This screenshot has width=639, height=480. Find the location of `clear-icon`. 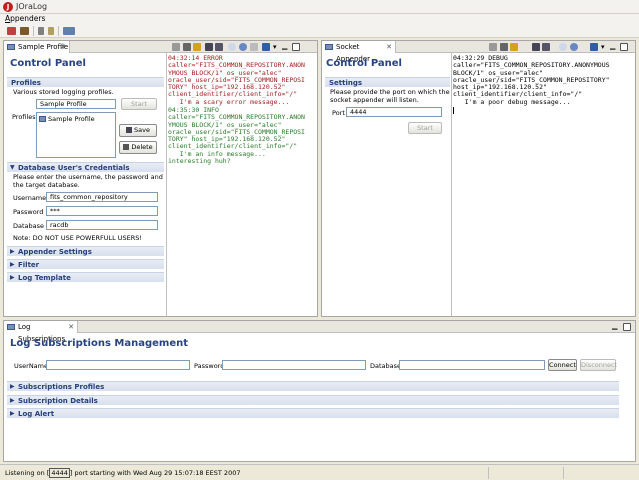

clear-icon is located at coordinates (254, 47).